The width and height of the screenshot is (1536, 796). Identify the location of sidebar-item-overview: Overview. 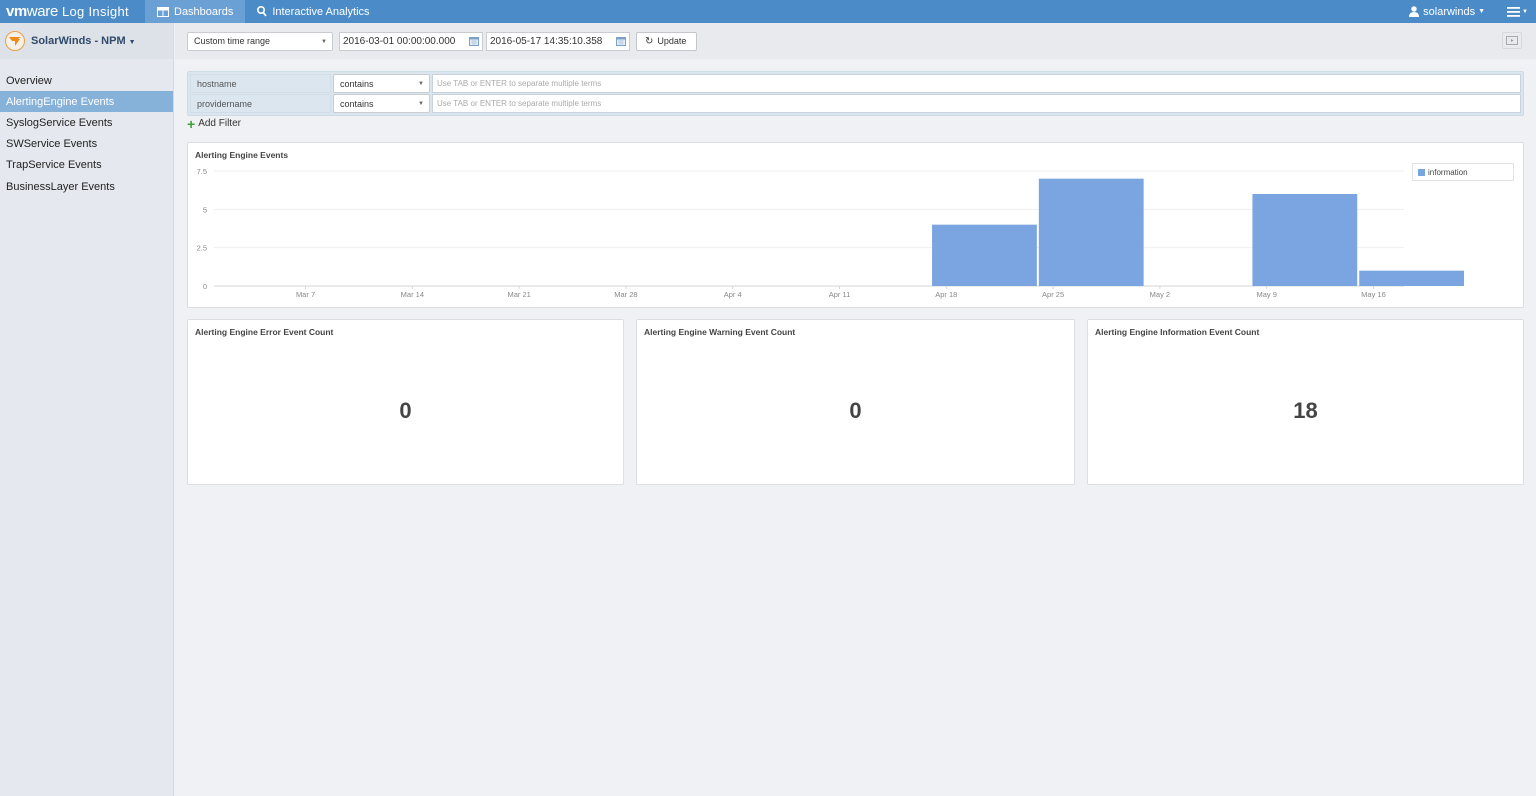
(86, 80).